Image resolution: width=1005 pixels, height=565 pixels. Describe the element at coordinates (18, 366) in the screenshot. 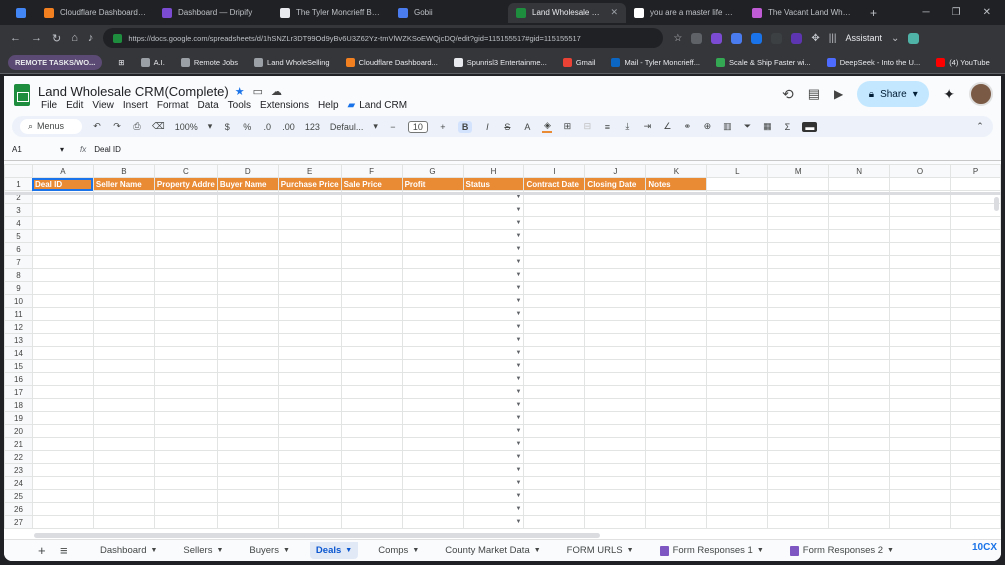

I see `row-header: 15` at that location.